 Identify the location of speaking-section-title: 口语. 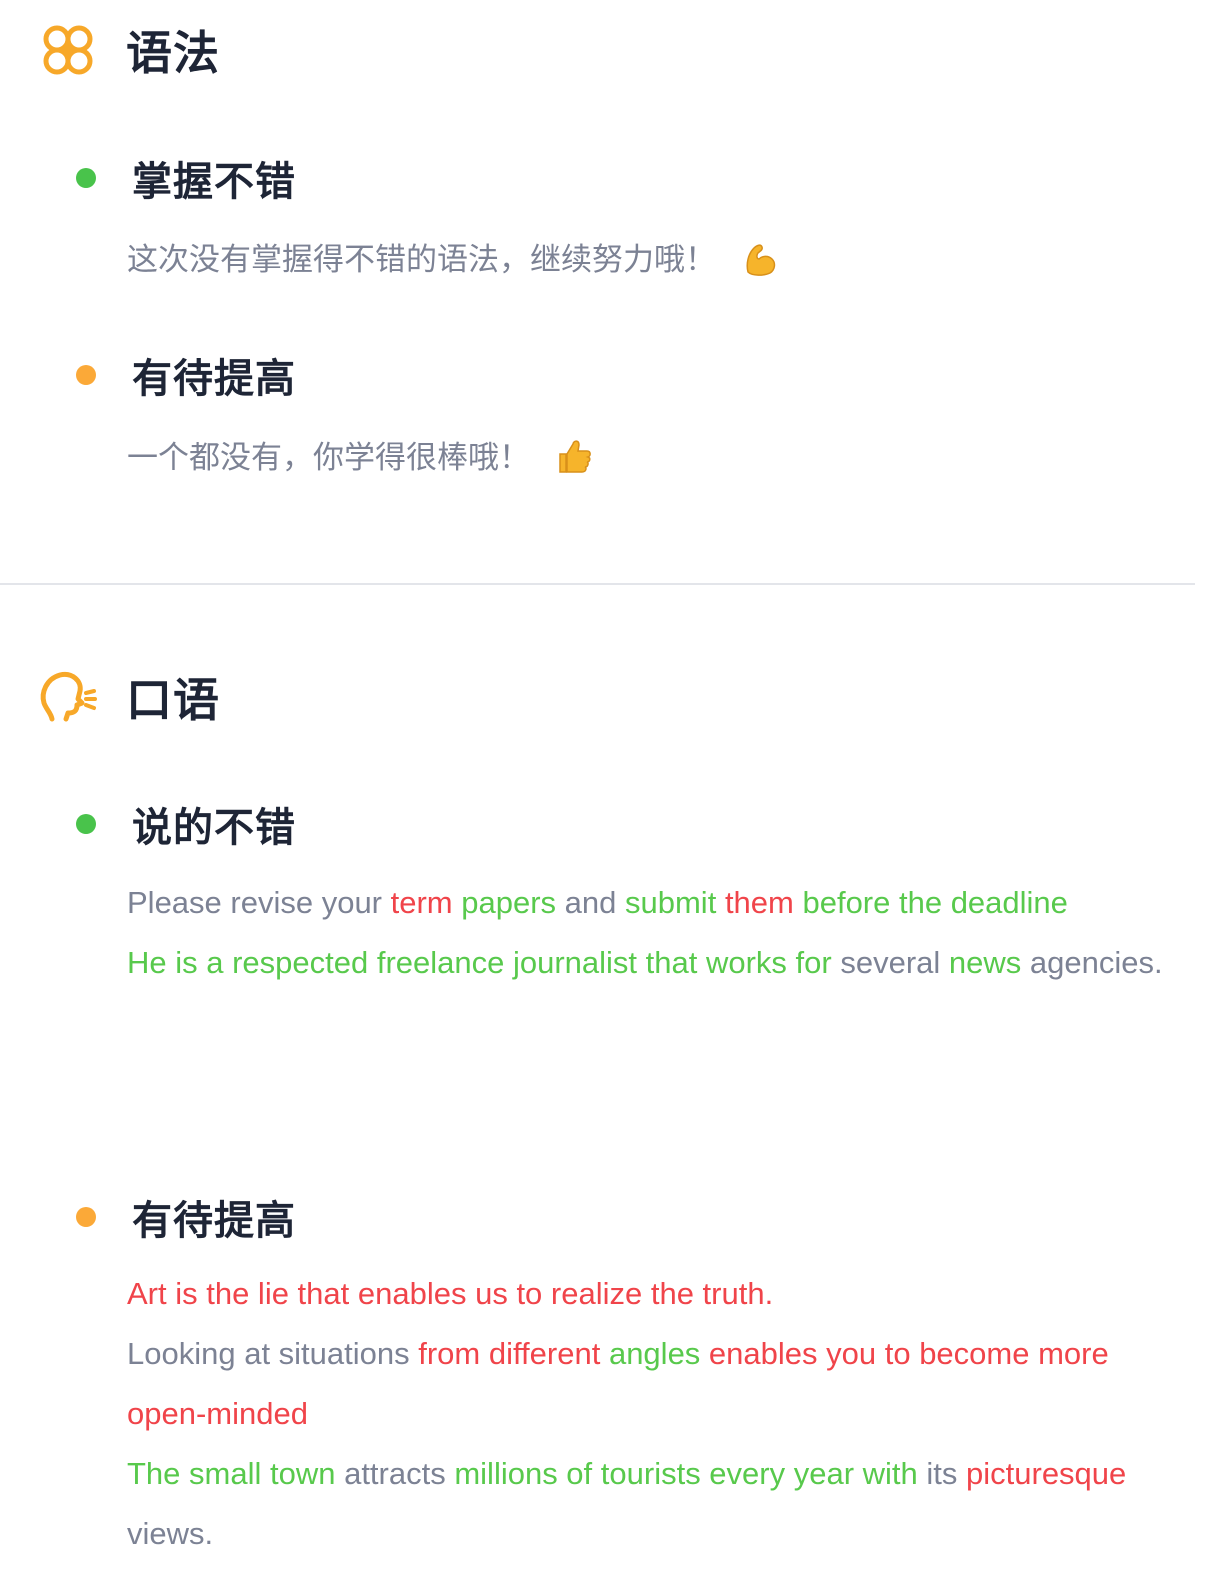
(173, 700).